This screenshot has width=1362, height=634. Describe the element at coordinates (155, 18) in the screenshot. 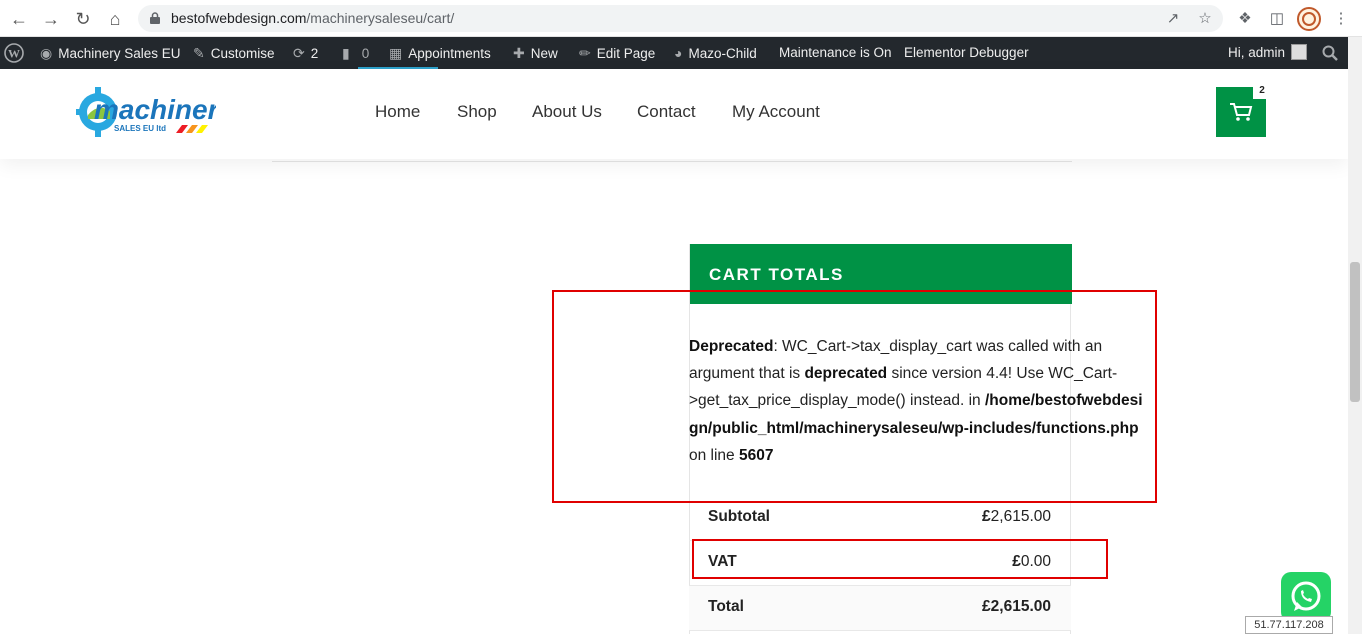

I see `lock-icon` at that location.